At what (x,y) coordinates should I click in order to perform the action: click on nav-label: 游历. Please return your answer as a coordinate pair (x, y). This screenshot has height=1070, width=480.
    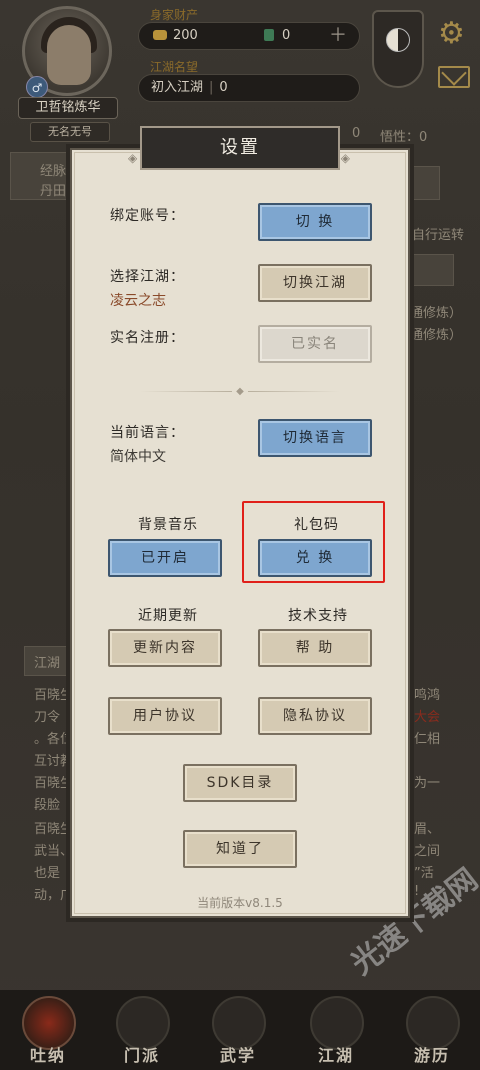
    Looking at the image, I should click on (431, 1055).